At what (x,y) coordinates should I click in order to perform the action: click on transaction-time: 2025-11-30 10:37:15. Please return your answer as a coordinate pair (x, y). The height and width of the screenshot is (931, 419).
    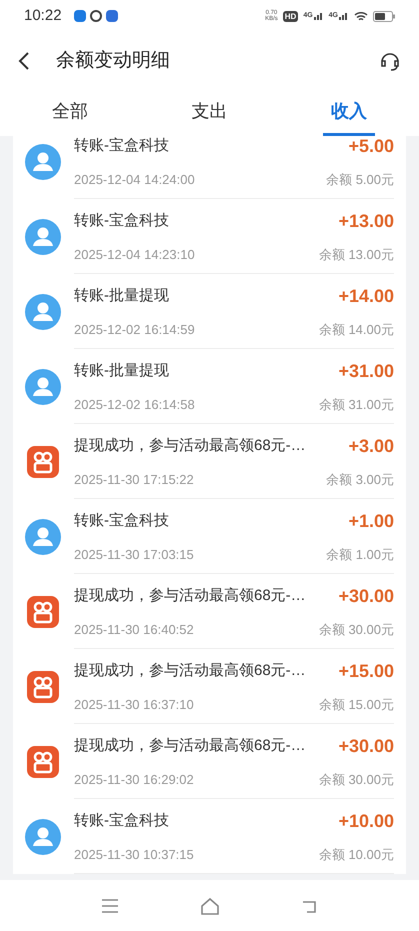
    Looking at the image, I should click on (134, 855).